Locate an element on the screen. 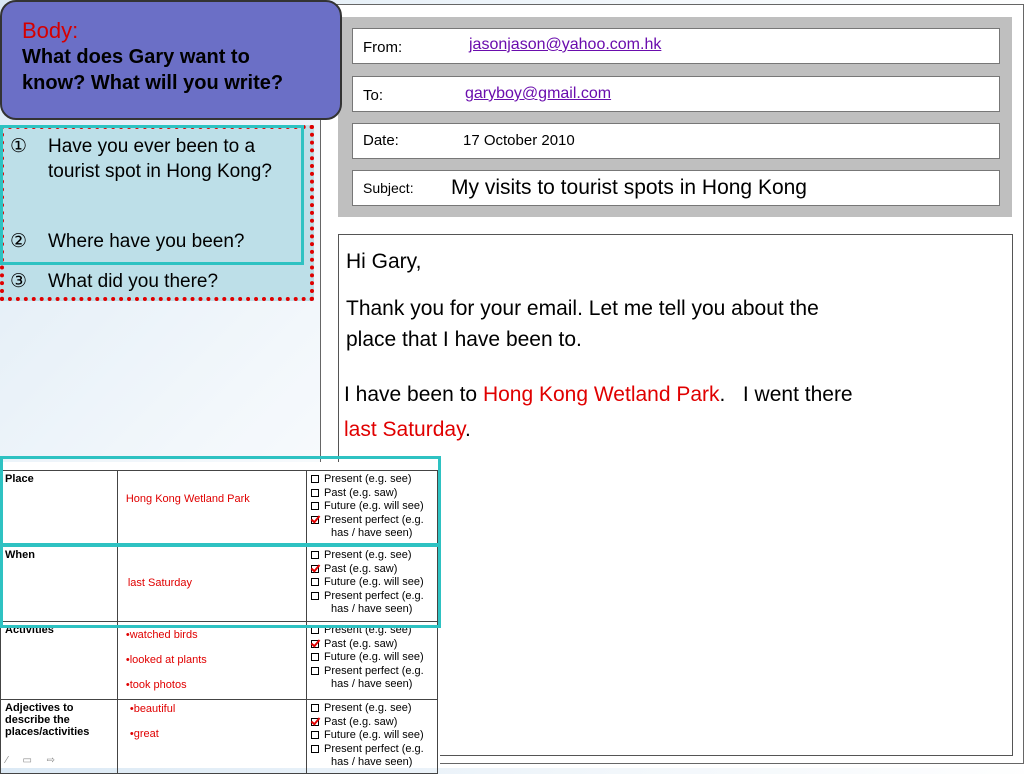 The height and width of the screenshot is (774, 1024). date-field: Date: 17 October 2010 is located at coordinates (676, 141).